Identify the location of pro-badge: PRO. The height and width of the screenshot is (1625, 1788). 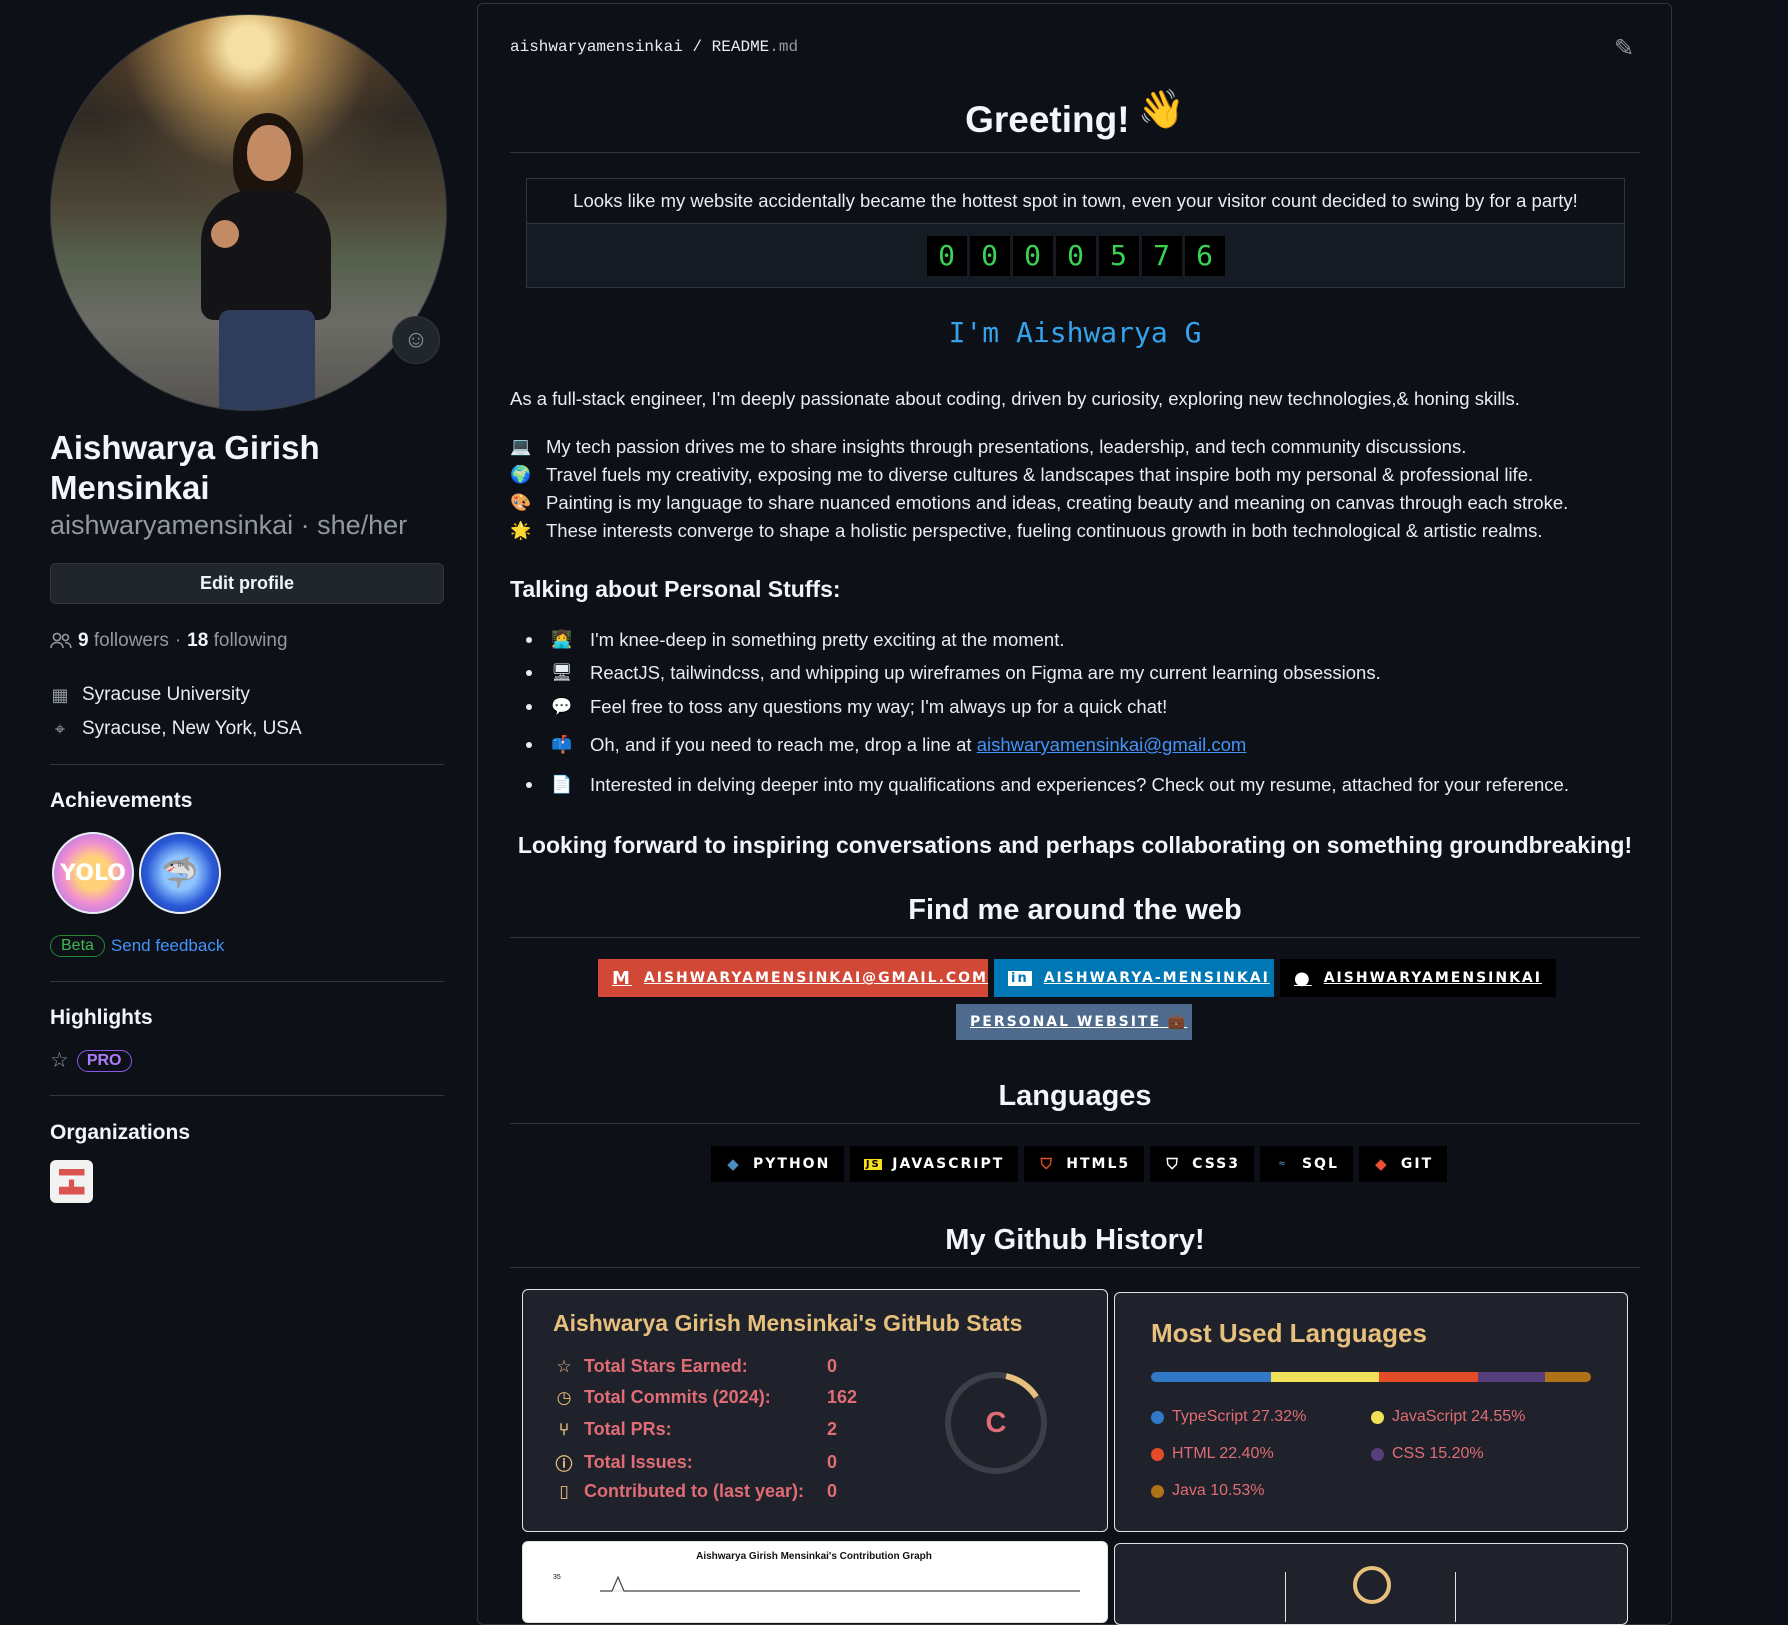
(104, 1060).